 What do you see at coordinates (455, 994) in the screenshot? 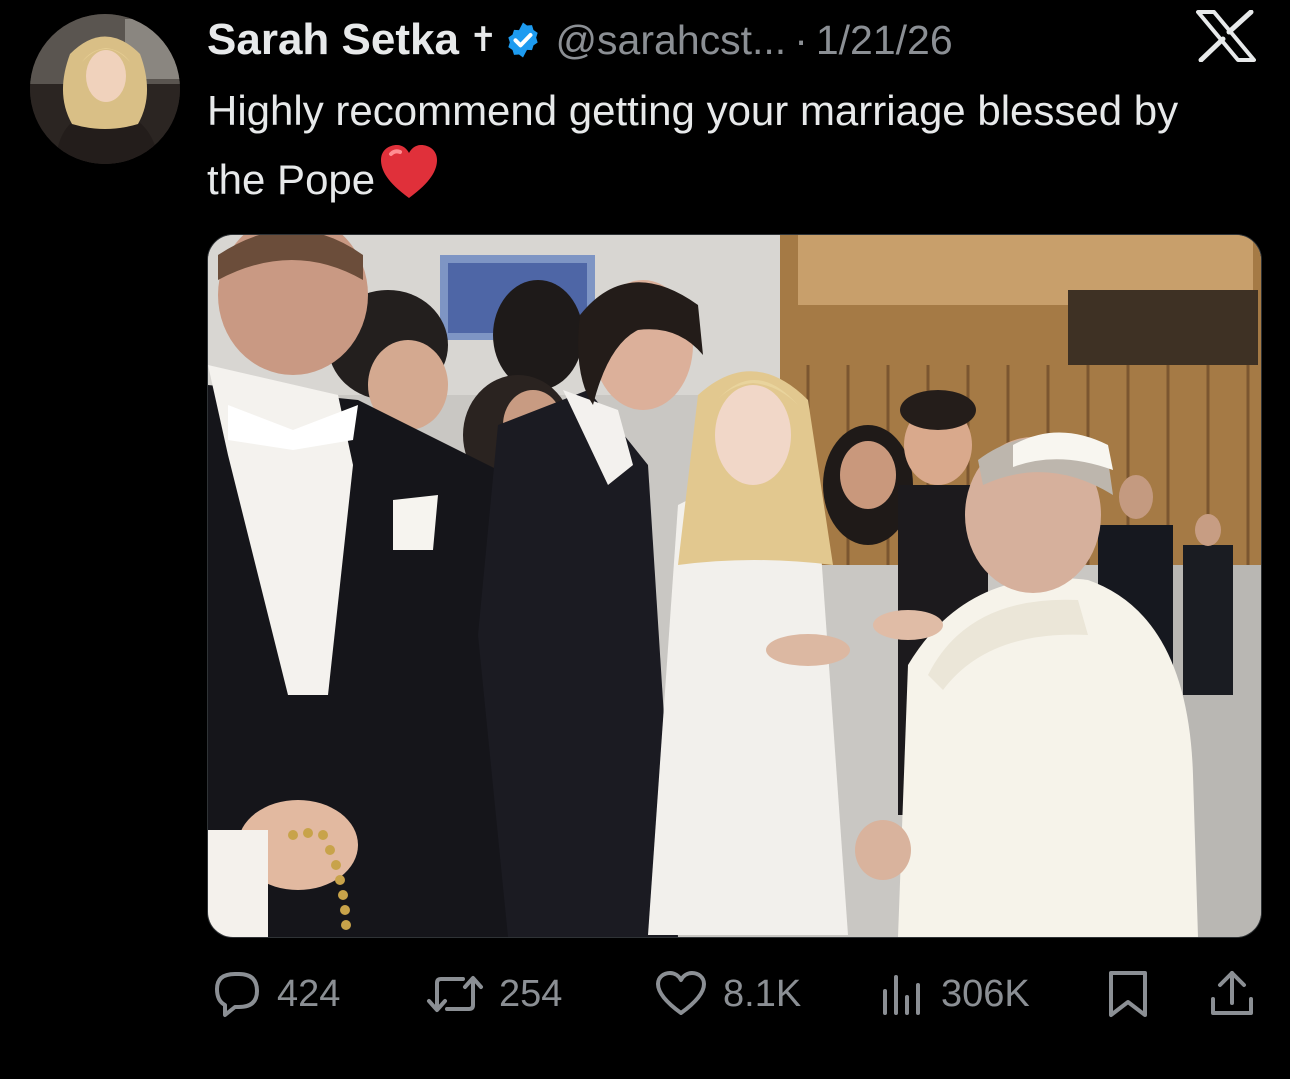
I see `repost-arrows-icon` at bounding box center [455, 994].